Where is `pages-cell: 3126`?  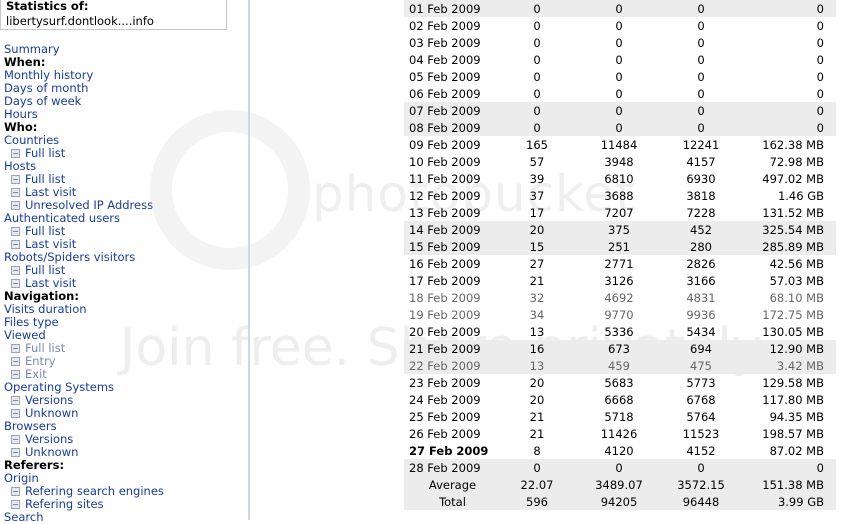 pages-cell: 3126 is located at coordinates (619, 280).